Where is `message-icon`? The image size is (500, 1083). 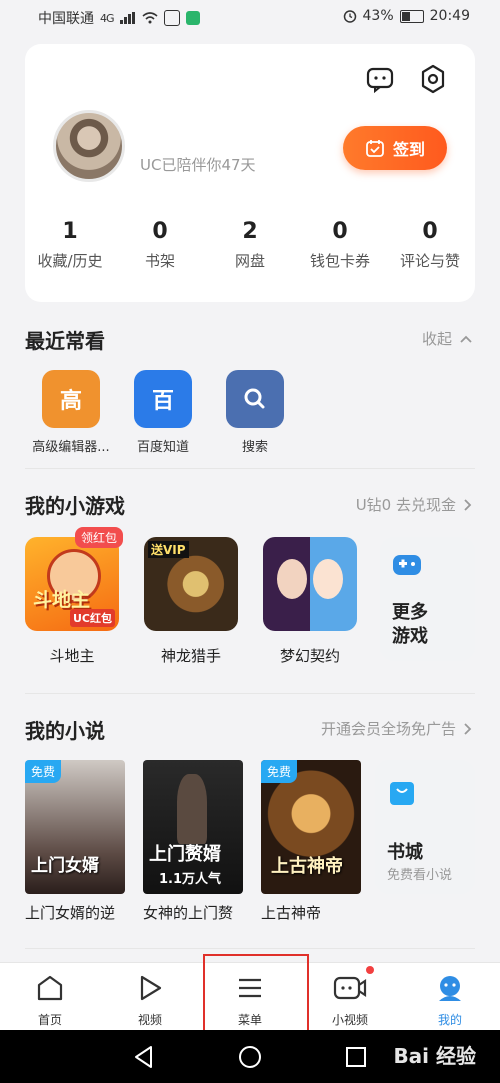
message-icon is located at coordinates (380, 79).